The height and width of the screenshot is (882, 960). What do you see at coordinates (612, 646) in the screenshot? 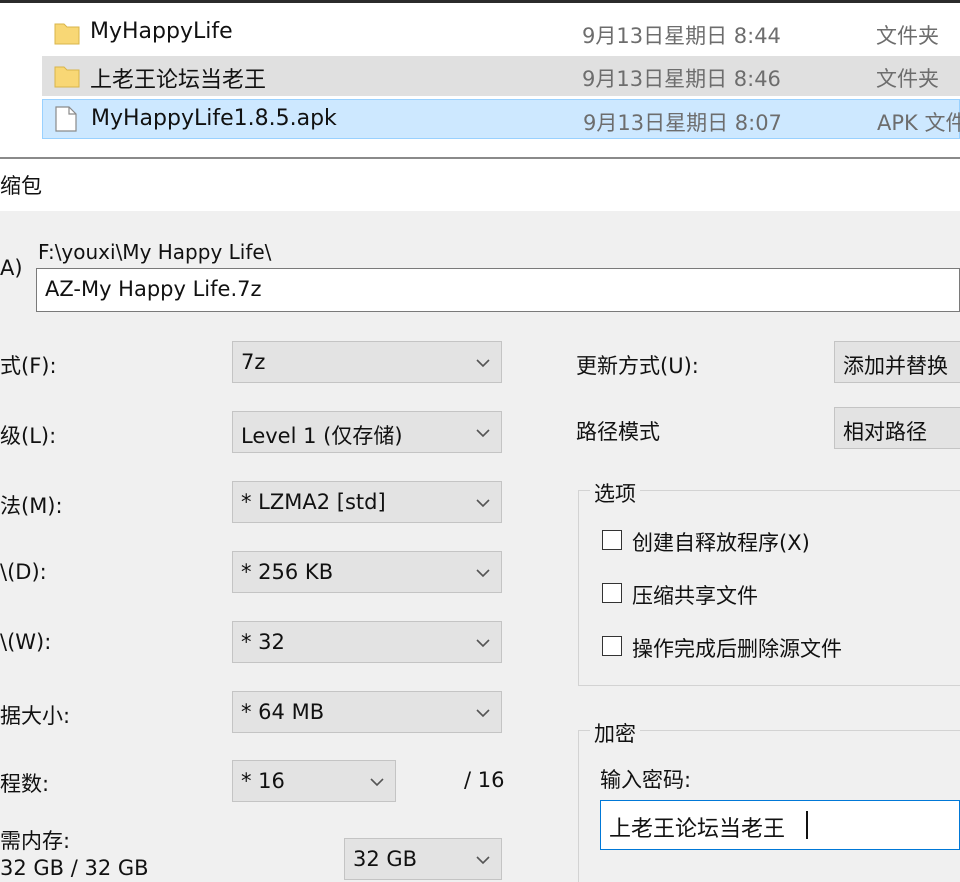
I see `delete-after-checkbox` at bounding box center [612, 646].